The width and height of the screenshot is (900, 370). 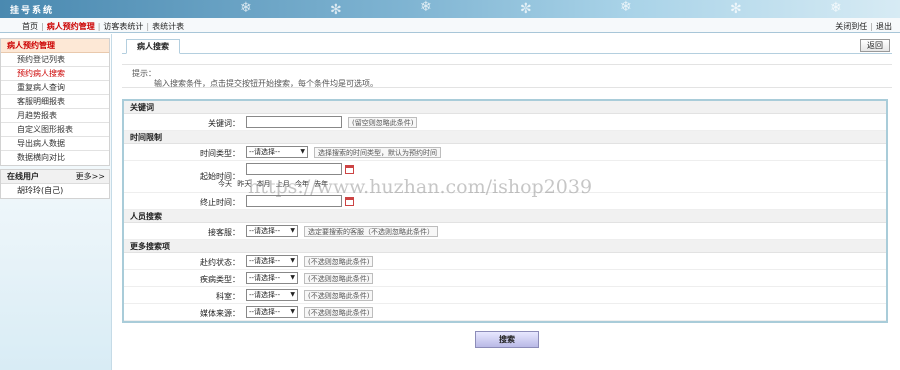 I want to click on disease-type-label: 疾病类型：, so click(x=220, y=279).